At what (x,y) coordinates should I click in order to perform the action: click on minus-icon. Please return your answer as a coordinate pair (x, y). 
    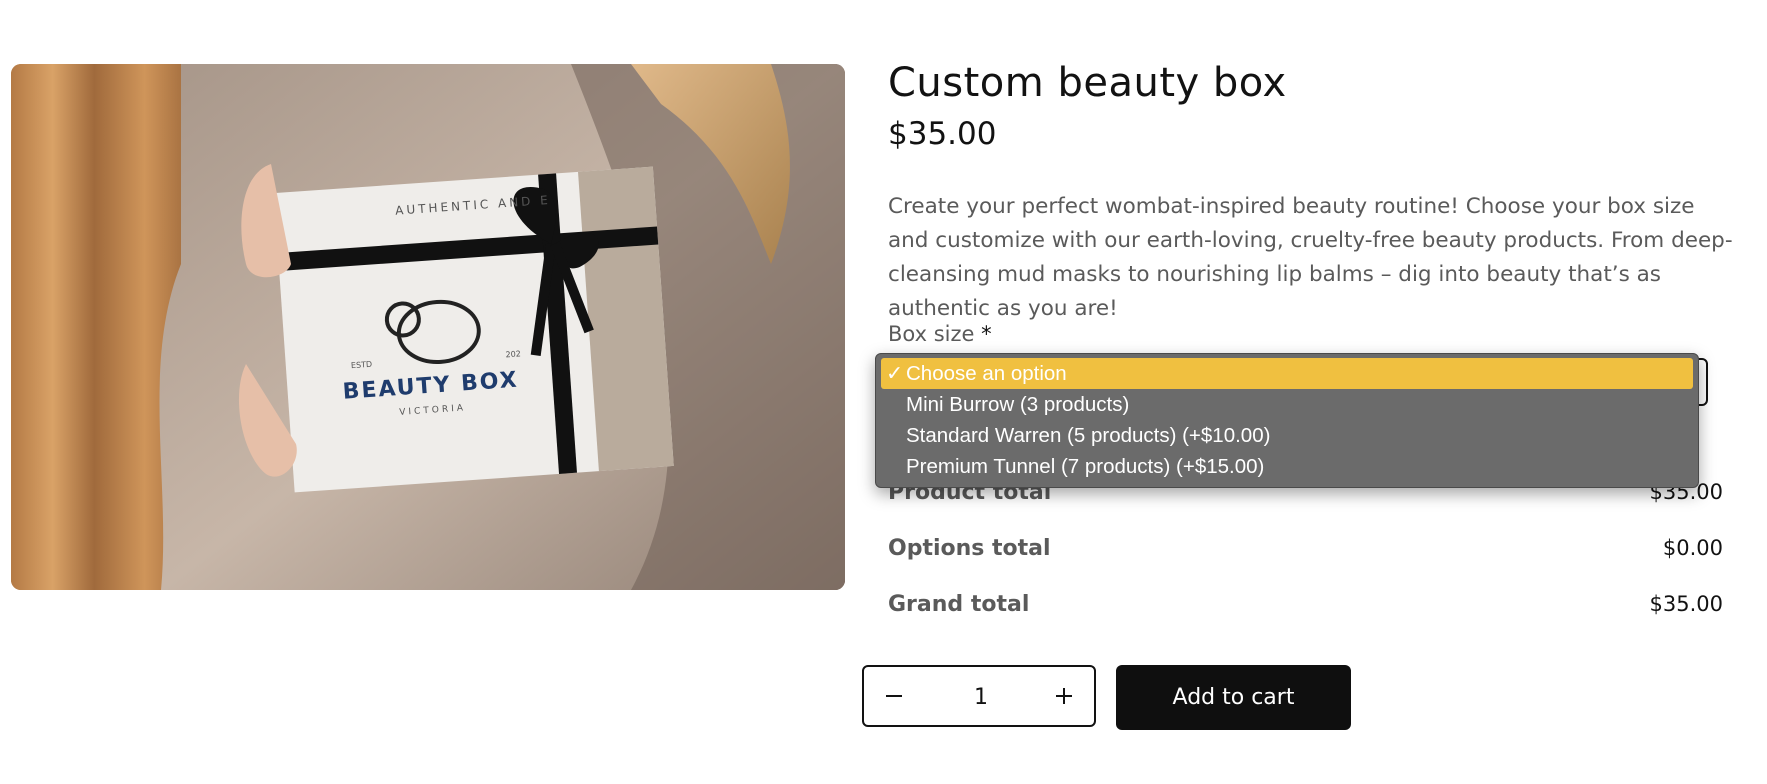
    Looking at the image, I should click on (894, 696).